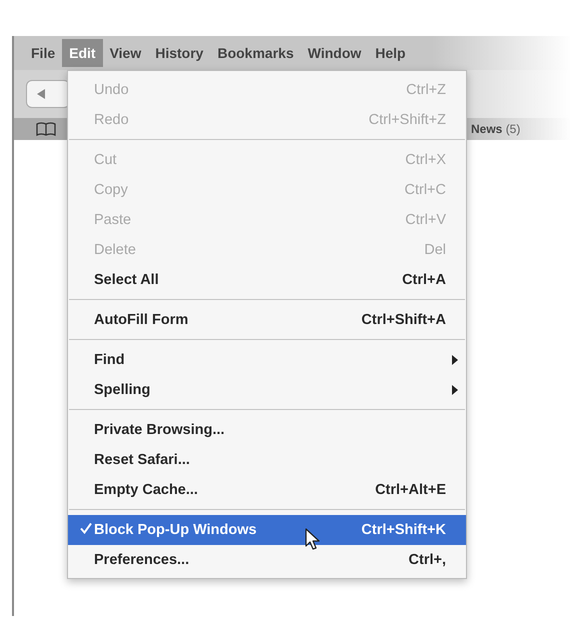 The width and height of the screenshot is (570, 642). I want to click on menu-item: Block Pop-Up Windows Ctrl+Shift+K, so click(267, 530).